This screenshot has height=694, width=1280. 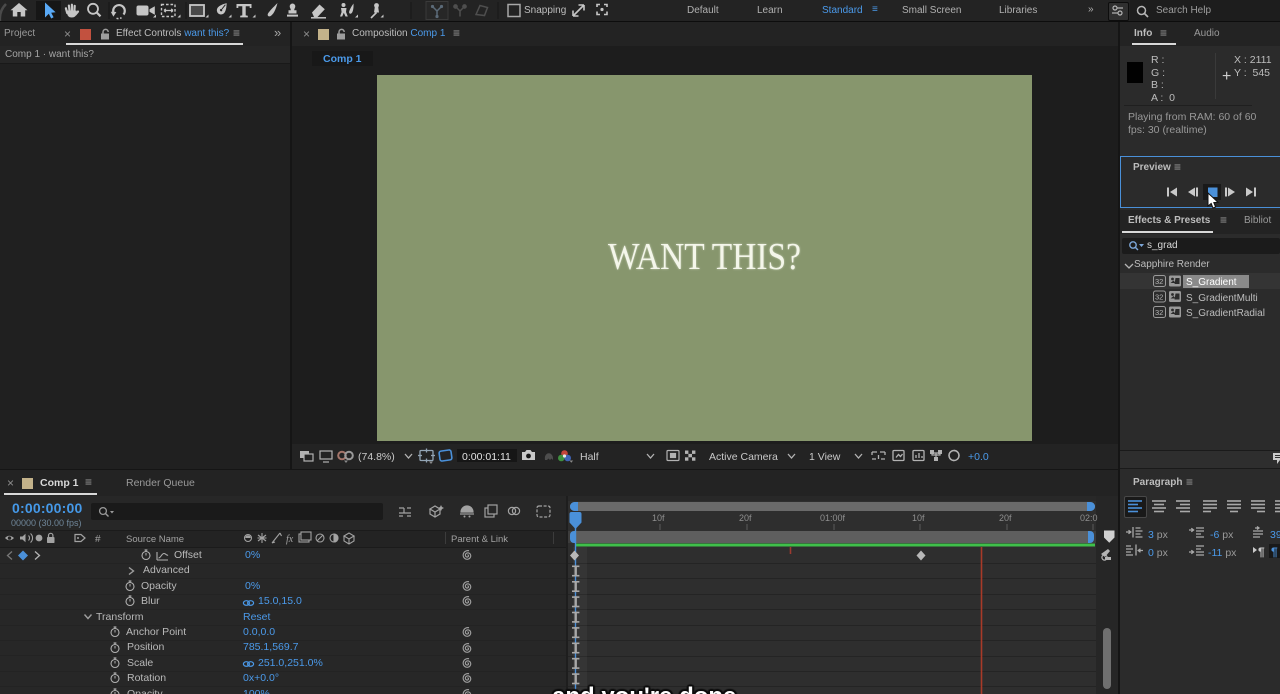 I want to click on svg-text: fx, so click(x=290, y=539).